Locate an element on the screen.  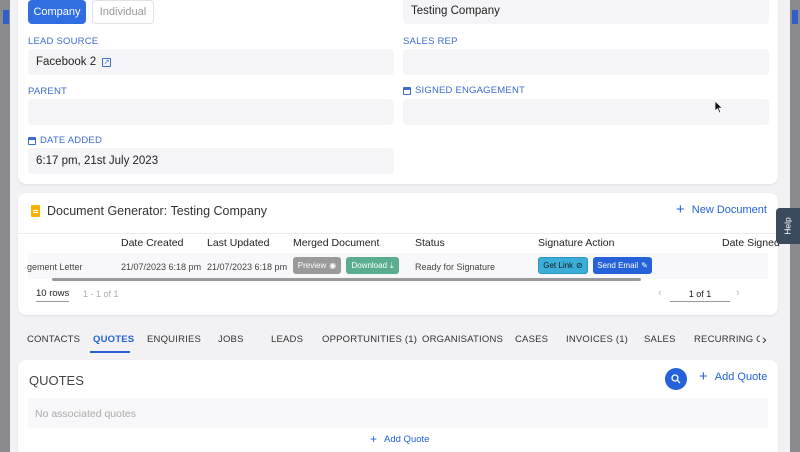
column-header-signature-action: Signature Action is located at coordinates (576, 243).